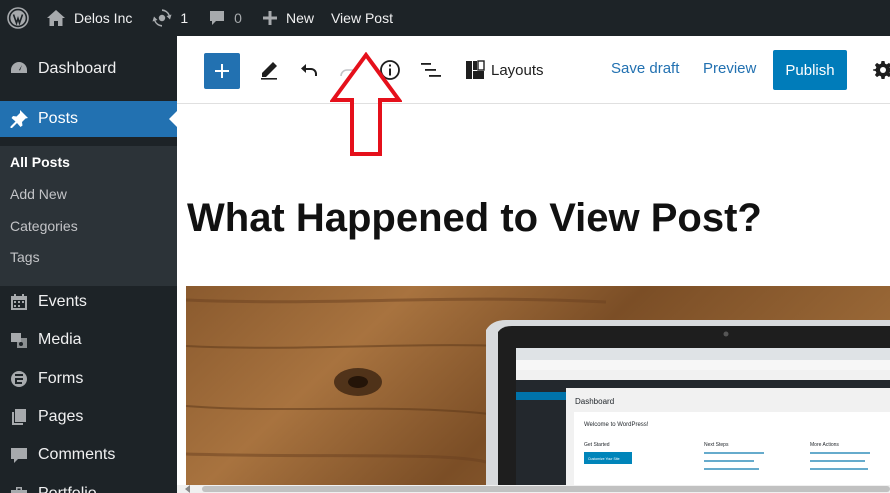  I want to click on updates-link: 1, so click(170, 18).